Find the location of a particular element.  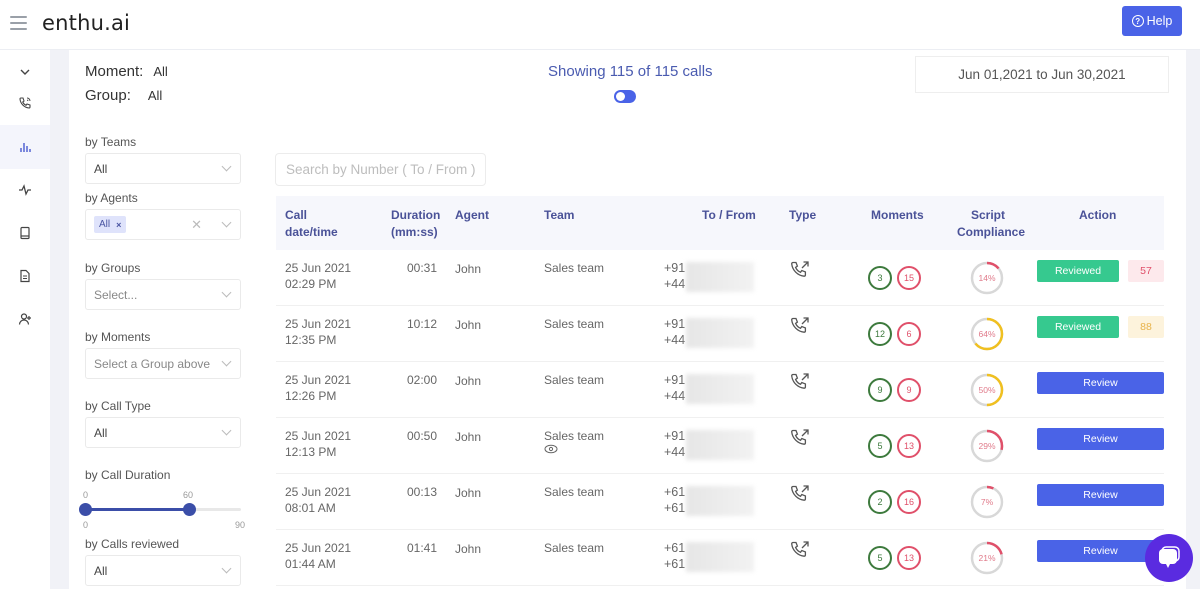

col-action: Action is located at coordinates (1098, 215).